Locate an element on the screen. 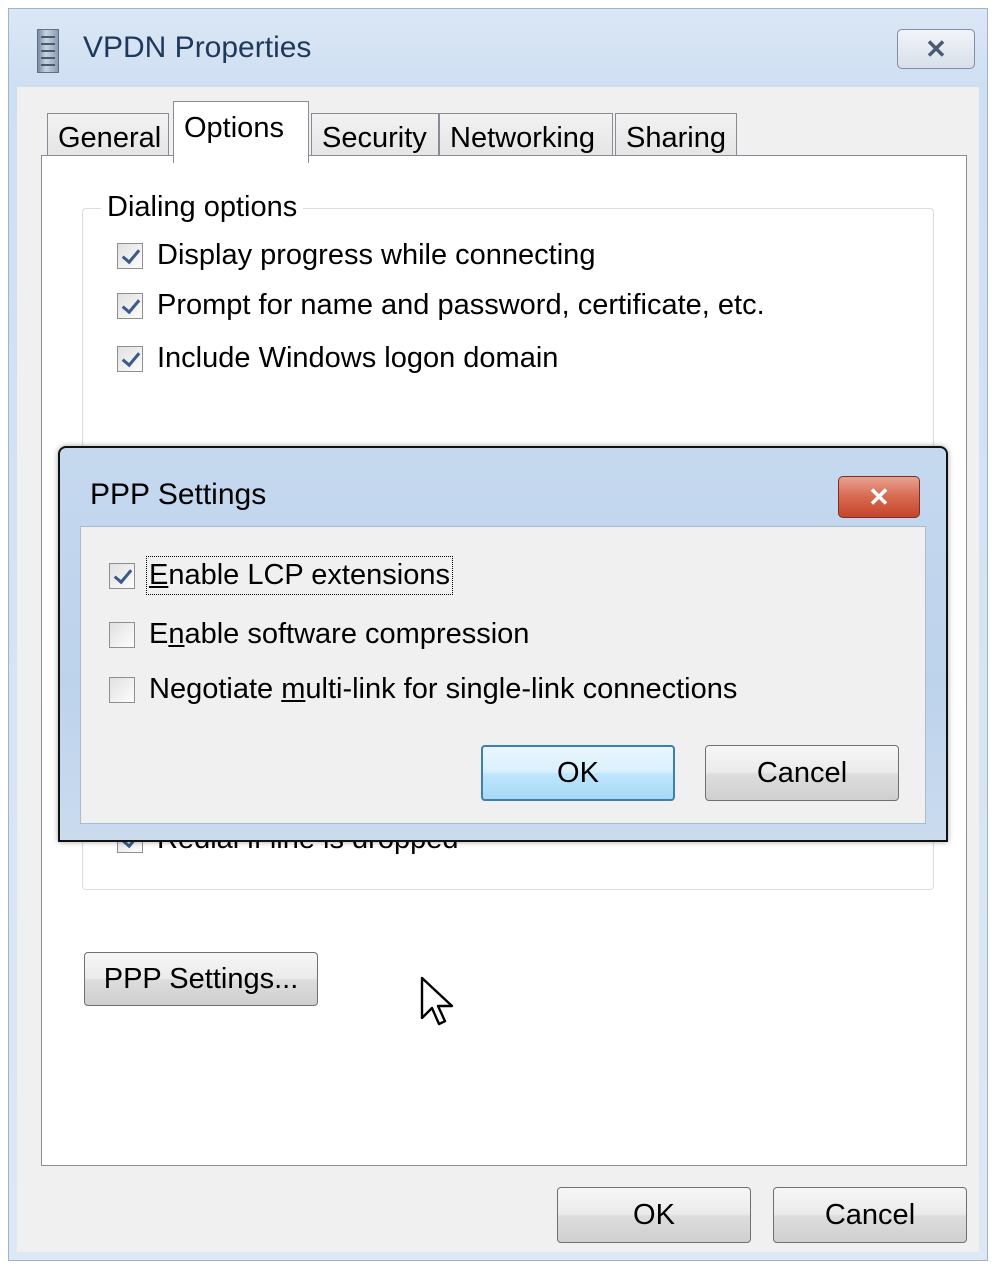 This screenshot has width=996, height=1269. enable-lcp-extensions-checkbox: Enable LCP extensions is located at coordinates (281, 575).